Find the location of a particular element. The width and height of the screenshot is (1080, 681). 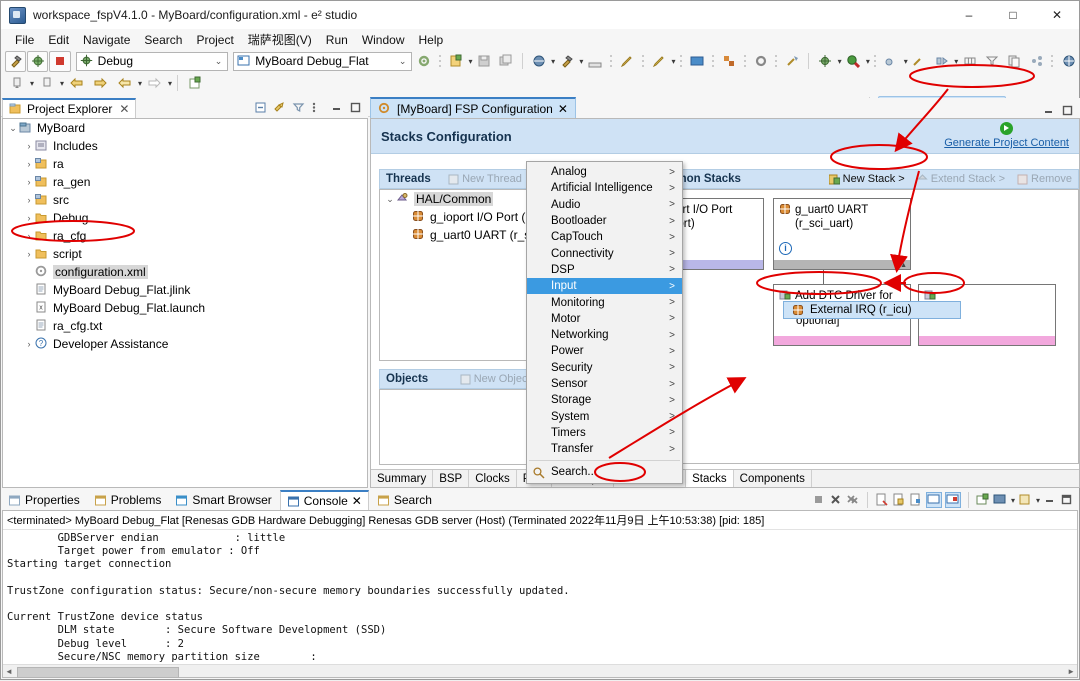

project-tree-node: › Debug is located at coordinates (185, 218).